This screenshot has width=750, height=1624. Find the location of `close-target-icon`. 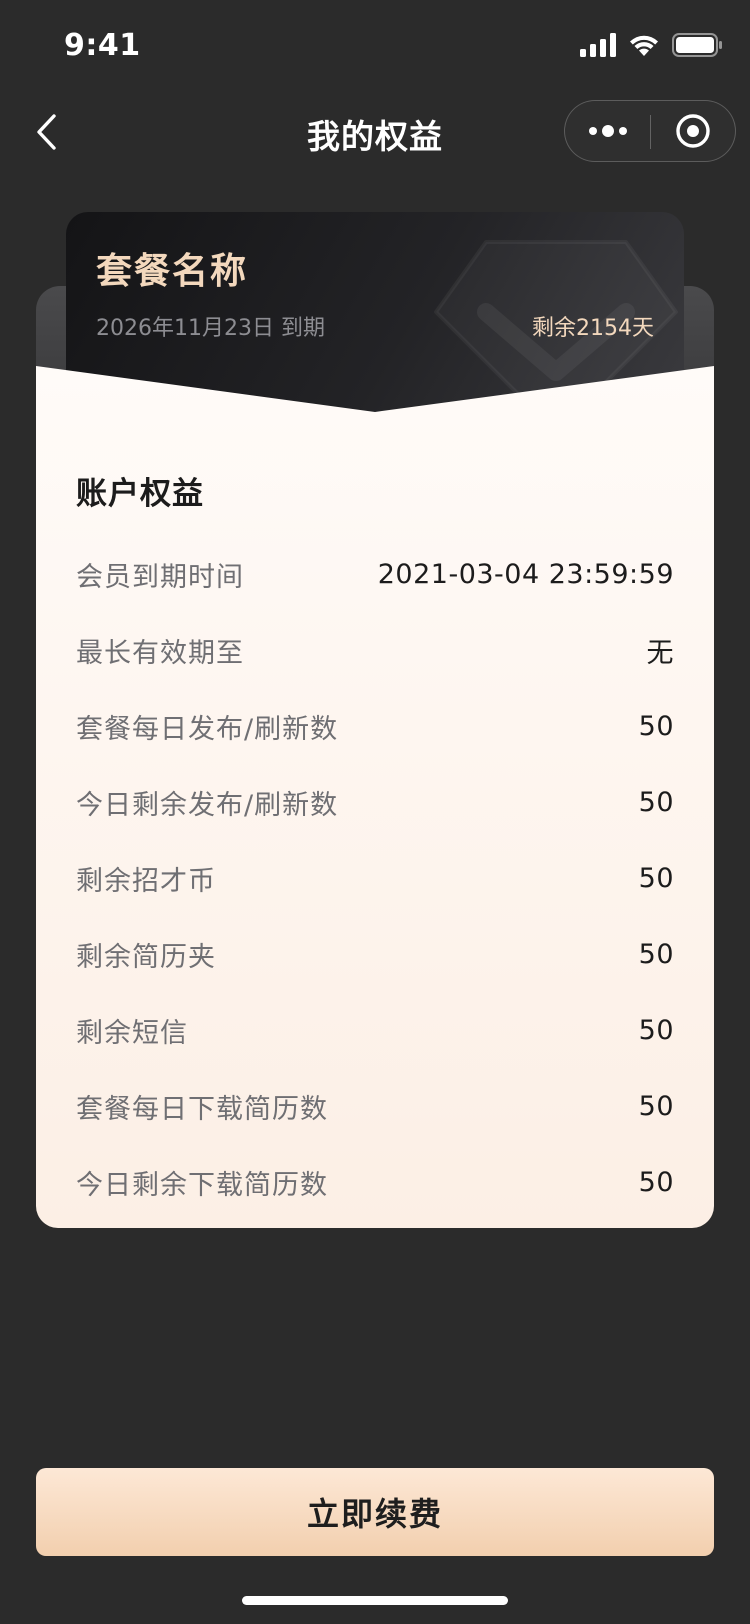

close-target-icon is located at coordinates (693, 131).